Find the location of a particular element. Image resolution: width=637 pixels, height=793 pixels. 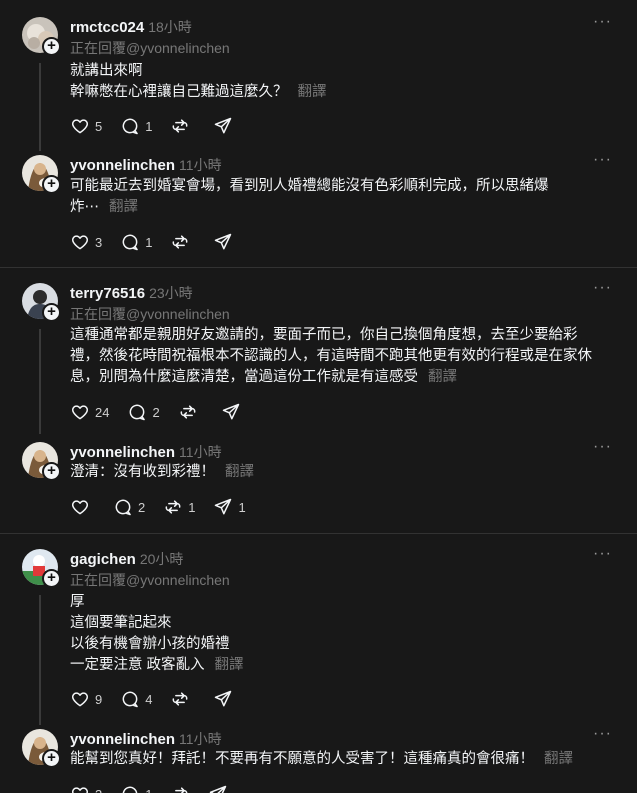

like-button: 9 is located at coordinates (86, 699).